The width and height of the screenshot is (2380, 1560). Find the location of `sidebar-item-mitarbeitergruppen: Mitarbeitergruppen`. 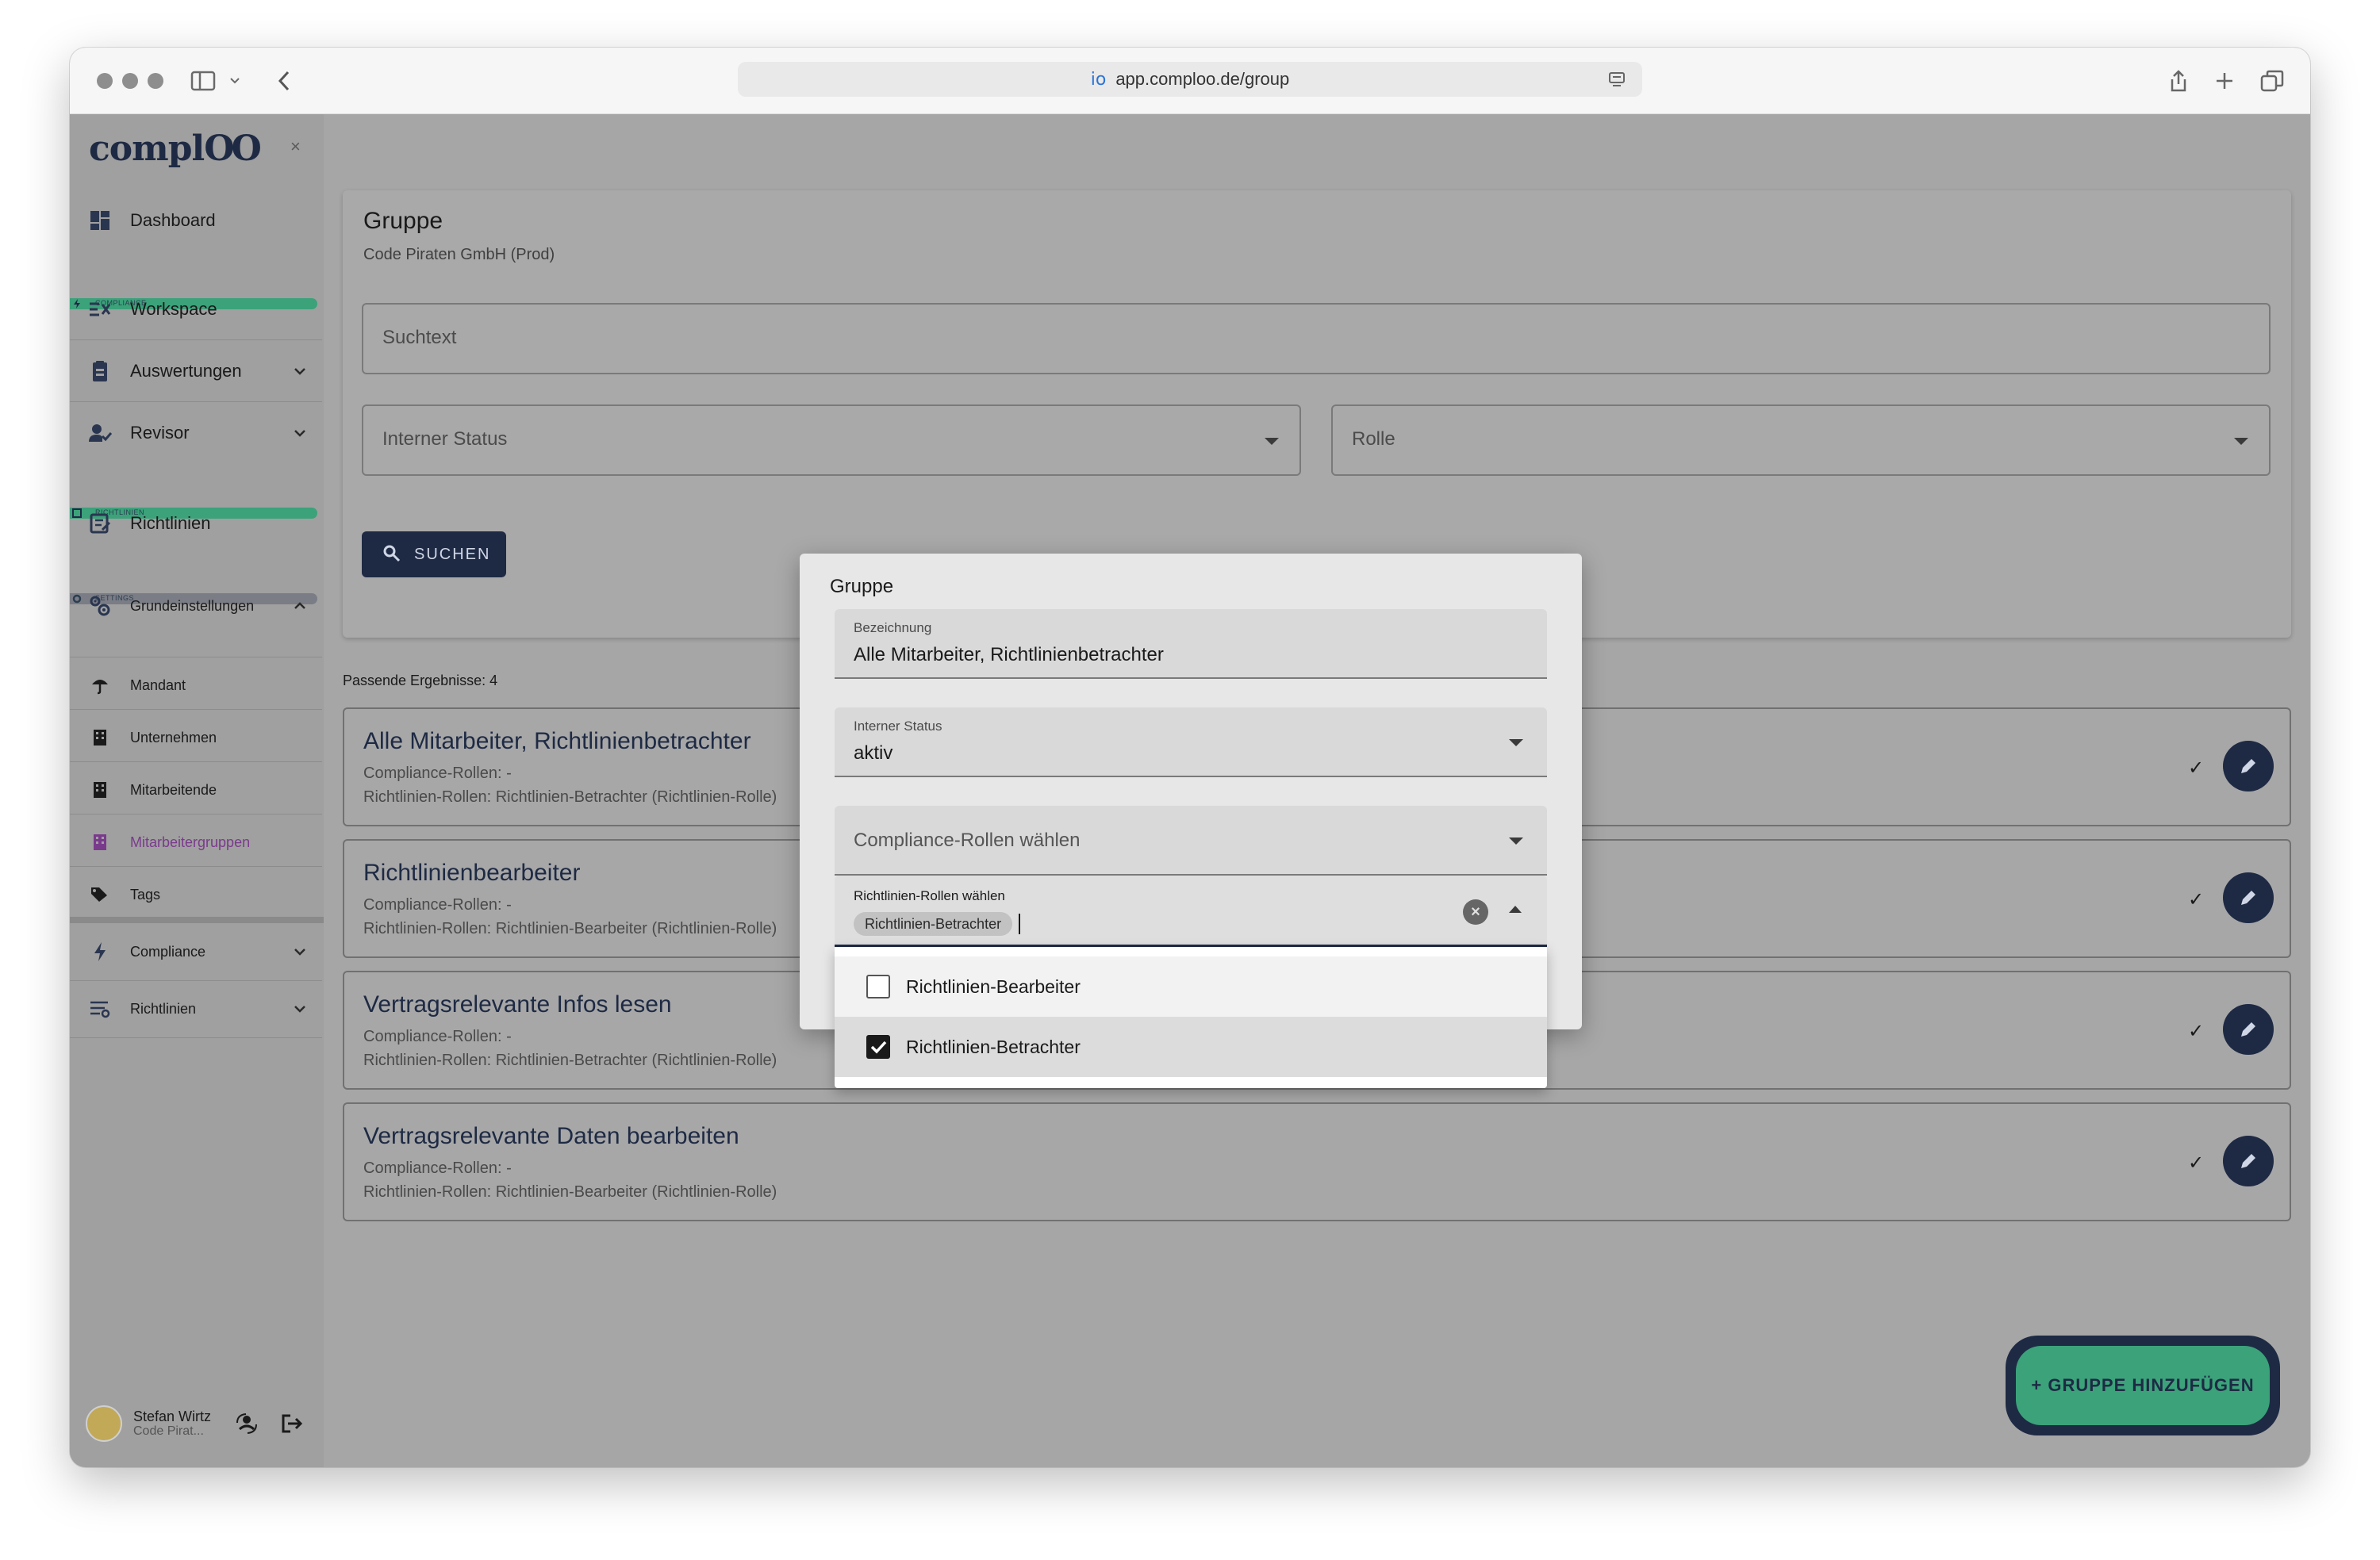

sidebar-item-mitarbeitergruppen: Mitarbeitergruppen is located at coordinates (197, 842).